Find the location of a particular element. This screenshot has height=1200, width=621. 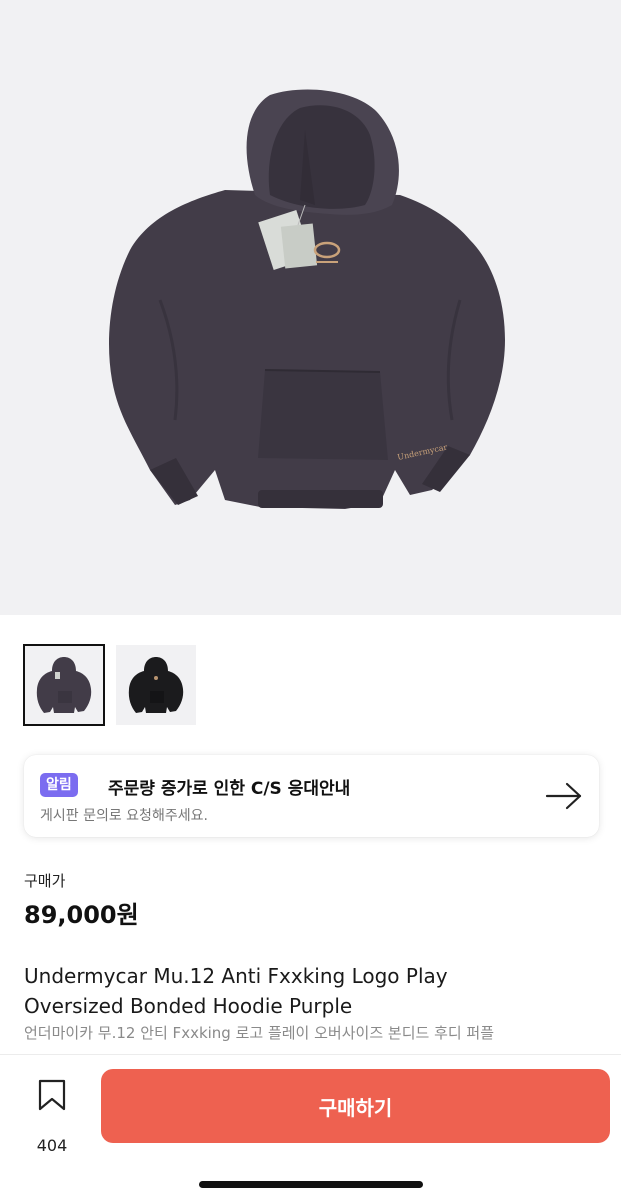

notice-card: 알림 주문량 증가로 인한 C/S 응대안내 게시판 문의로 요청해주세요. is located at coordinates (311, 796).